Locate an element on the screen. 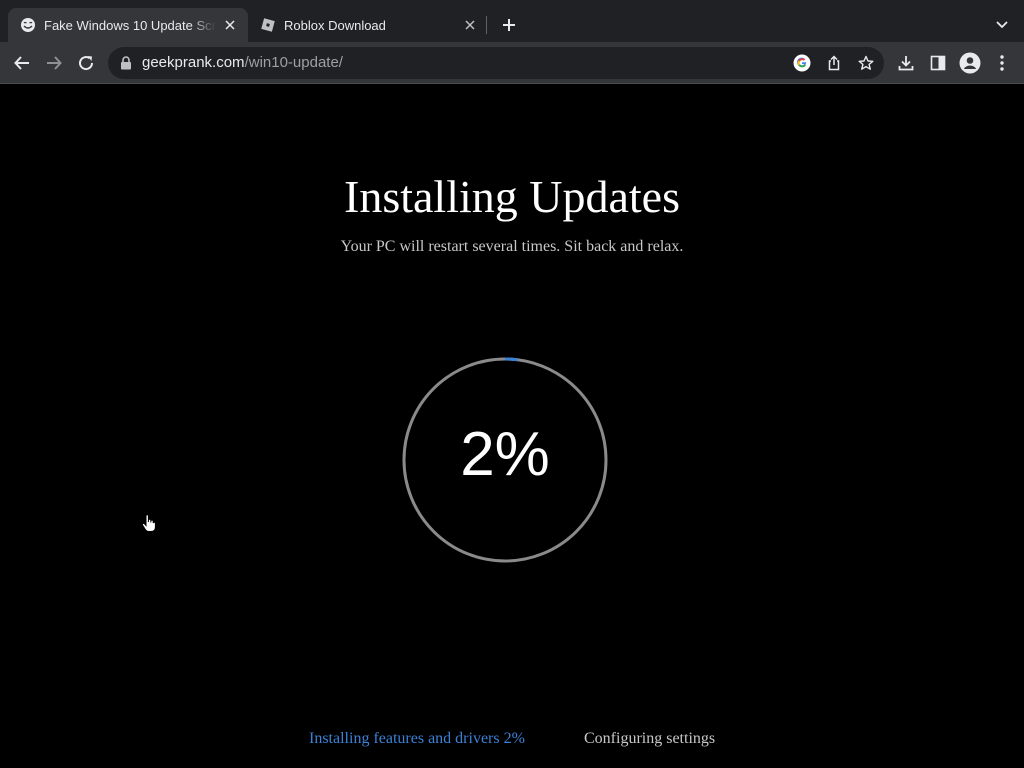  downloads-button is located at coordinates (906, 63).